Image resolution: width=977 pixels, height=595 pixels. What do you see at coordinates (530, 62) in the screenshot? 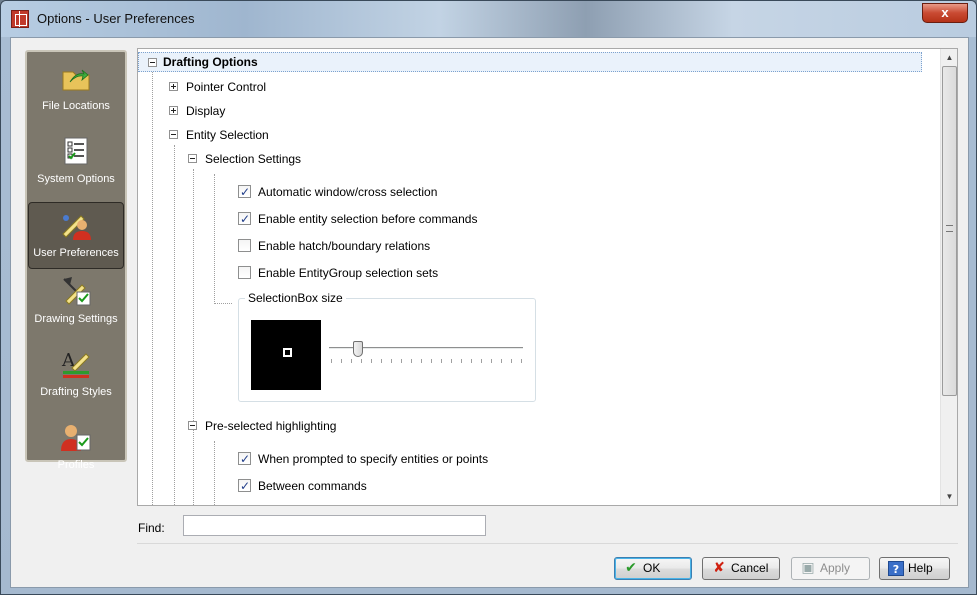
I see `tree-root-row: Drafting Options` at bounding box center [530, 62].